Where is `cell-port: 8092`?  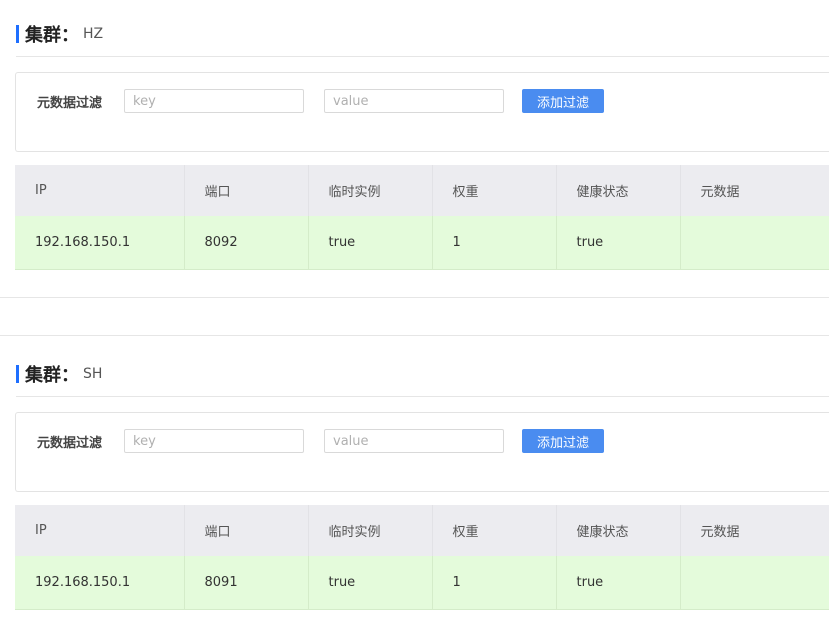 cell-port: 8092 is located at coordinates (245, 243).